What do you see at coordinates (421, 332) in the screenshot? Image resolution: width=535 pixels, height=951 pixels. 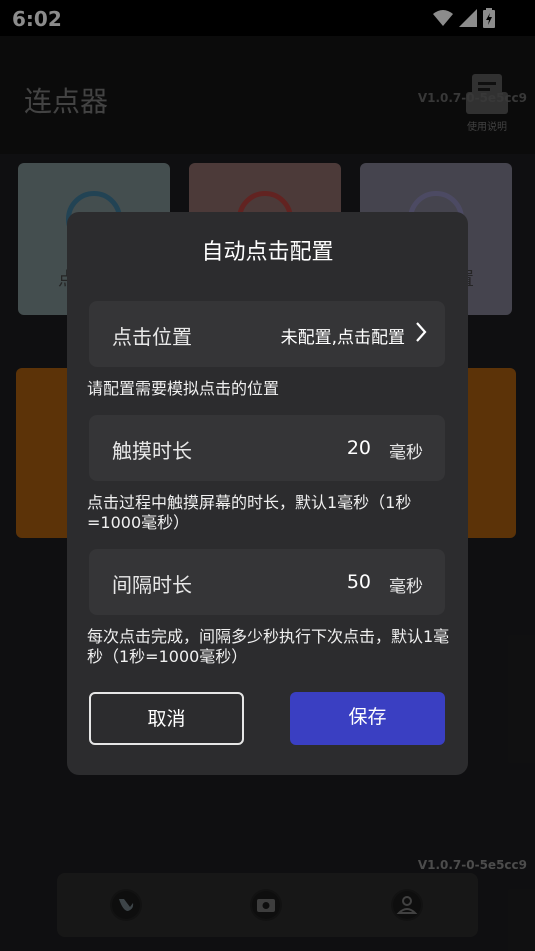 I see `chevron-right-icon` at bounding box center [421, 332].